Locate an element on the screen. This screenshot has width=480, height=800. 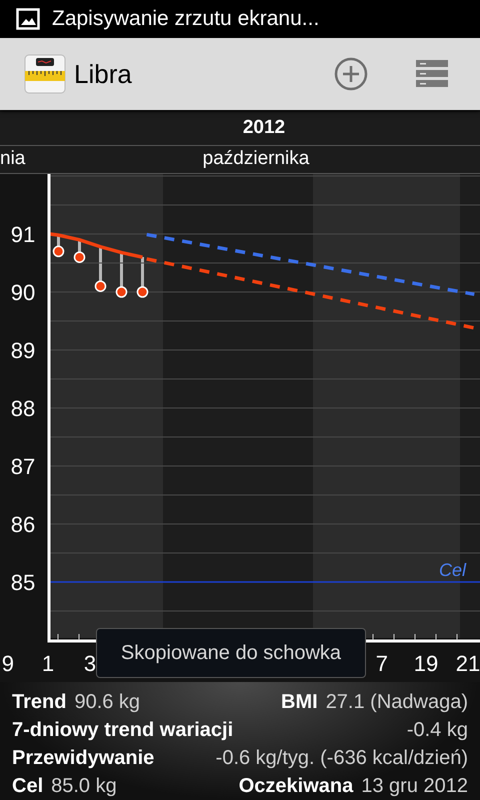
y-tick-label: 85 is located at coordinates (23, 582).